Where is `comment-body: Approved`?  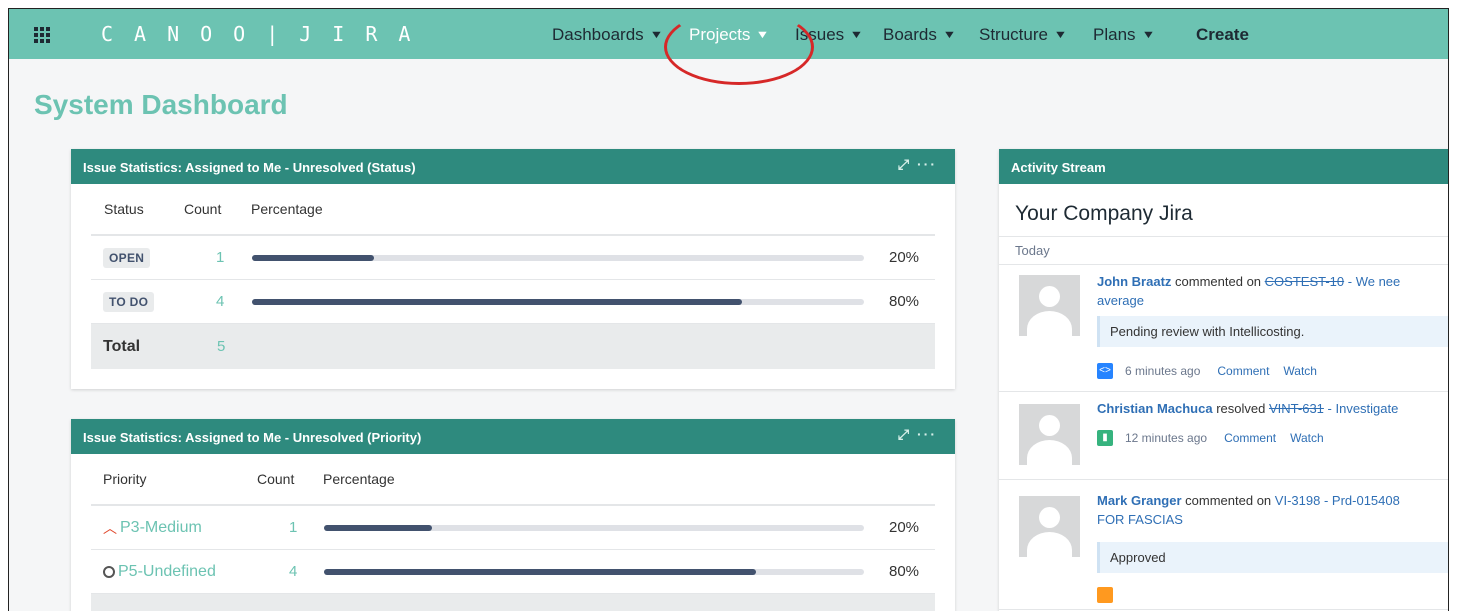
comment-body: Approved is located at coordinates (1272, 557).